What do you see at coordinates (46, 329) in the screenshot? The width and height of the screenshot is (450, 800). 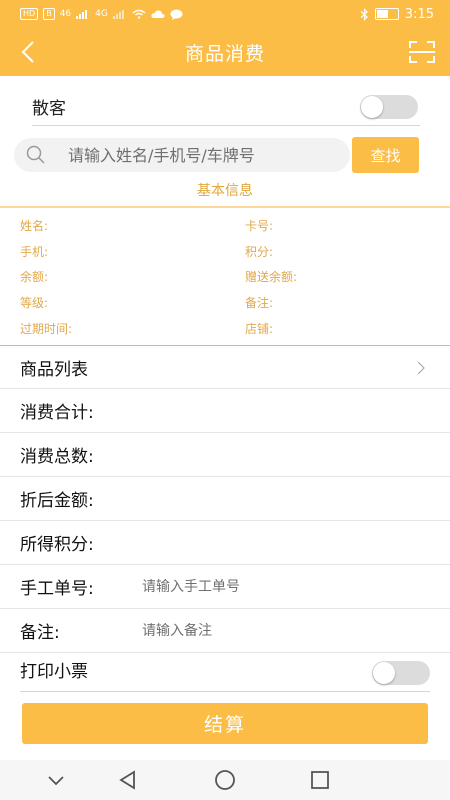 I see `info-expire-label: 过期时间:` at bounding box center [46, 329].